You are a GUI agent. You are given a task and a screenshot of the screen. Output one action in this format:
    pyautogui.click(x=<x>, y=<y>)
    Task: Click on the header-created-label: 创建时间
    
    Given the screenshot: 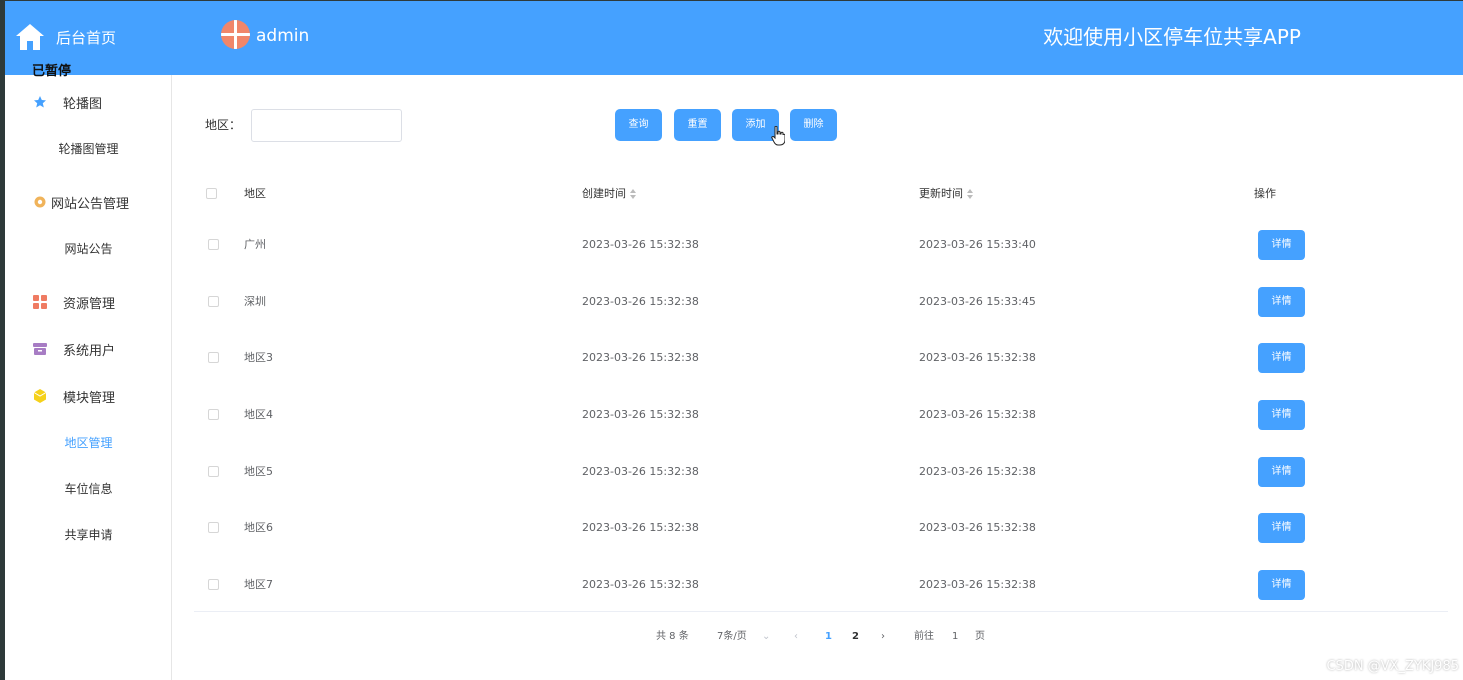 What is the action you would take?
    pyautogui.click(x=604, y=193)
    